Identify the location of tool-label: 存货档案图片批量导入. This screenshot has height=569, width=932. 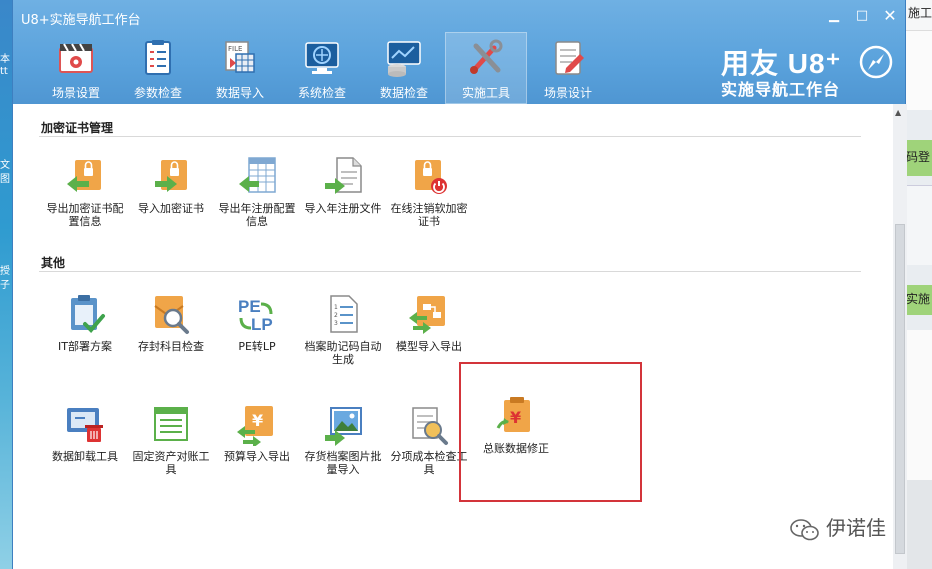
(343, 463).